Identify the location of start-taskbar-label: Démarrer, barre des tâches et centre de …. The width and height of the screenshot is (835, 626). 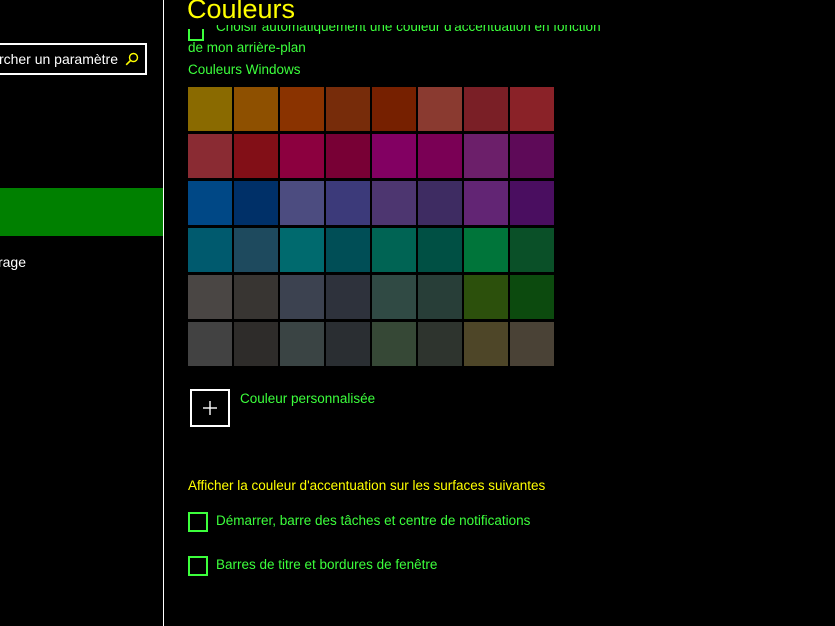
(373, 520).